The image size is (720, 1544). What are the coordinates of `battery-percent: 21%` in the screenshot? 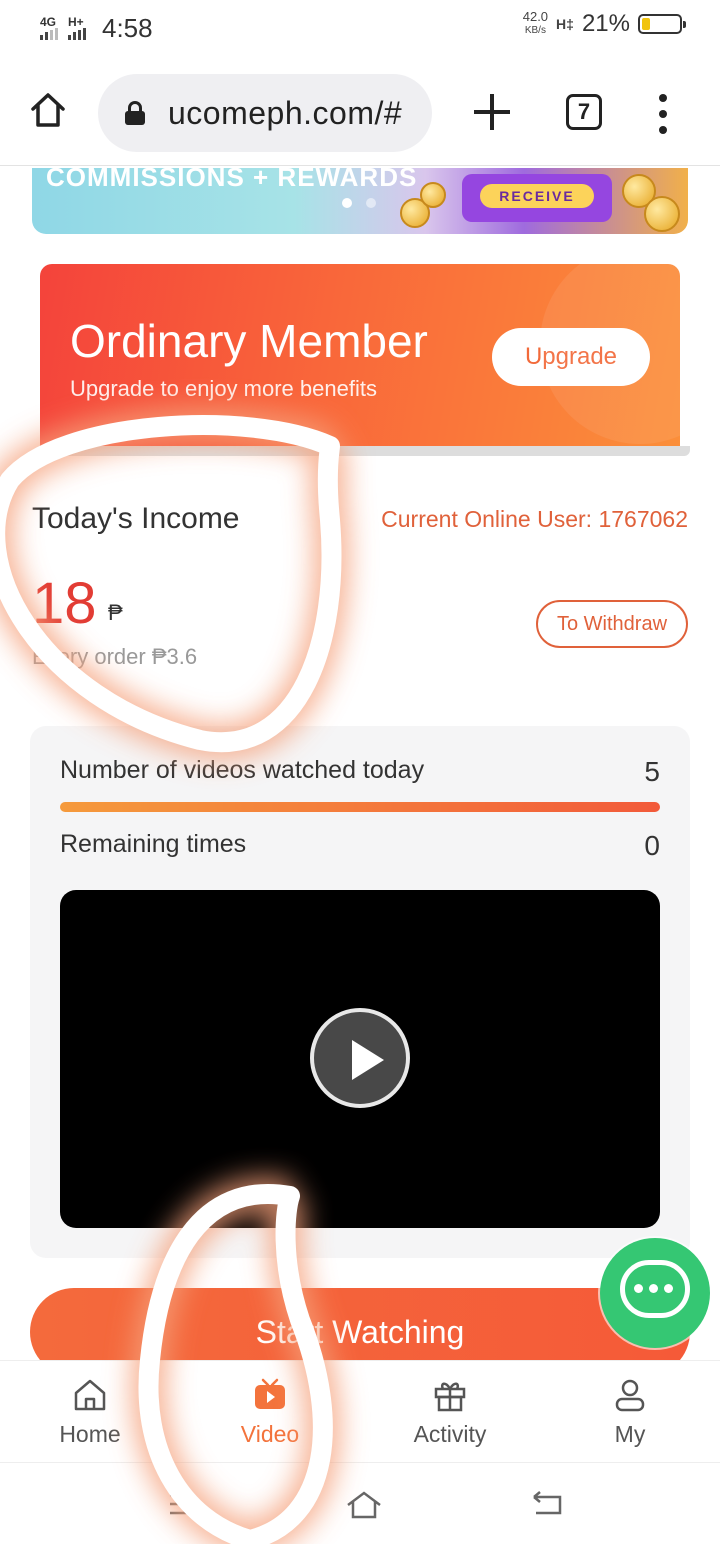 It's located at (605, 23).